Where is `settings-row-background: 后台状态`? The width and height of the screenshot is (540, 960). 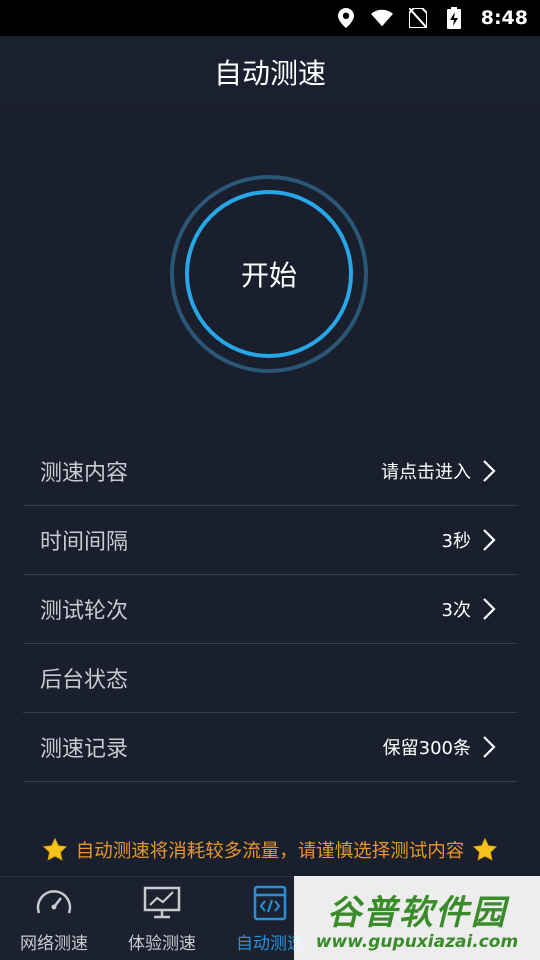 settings-row-background: 后台状态 is located at coordinates (270, 678).